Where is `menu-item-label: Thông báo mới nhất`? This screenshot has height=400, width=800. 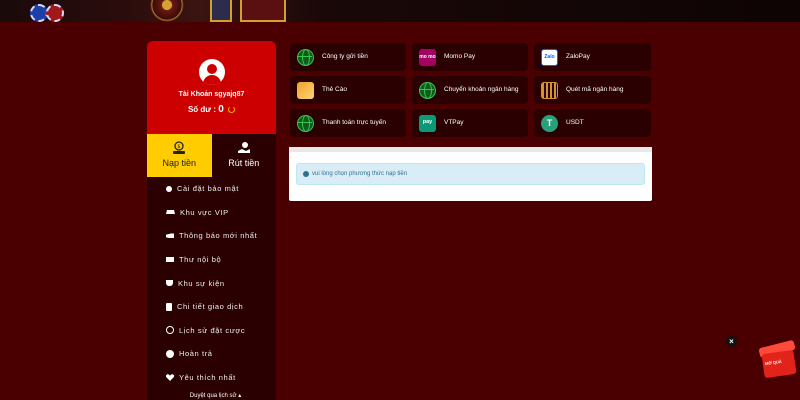
menu-item-label: Thông báo mới nhất is located at coordinates (218, 236).